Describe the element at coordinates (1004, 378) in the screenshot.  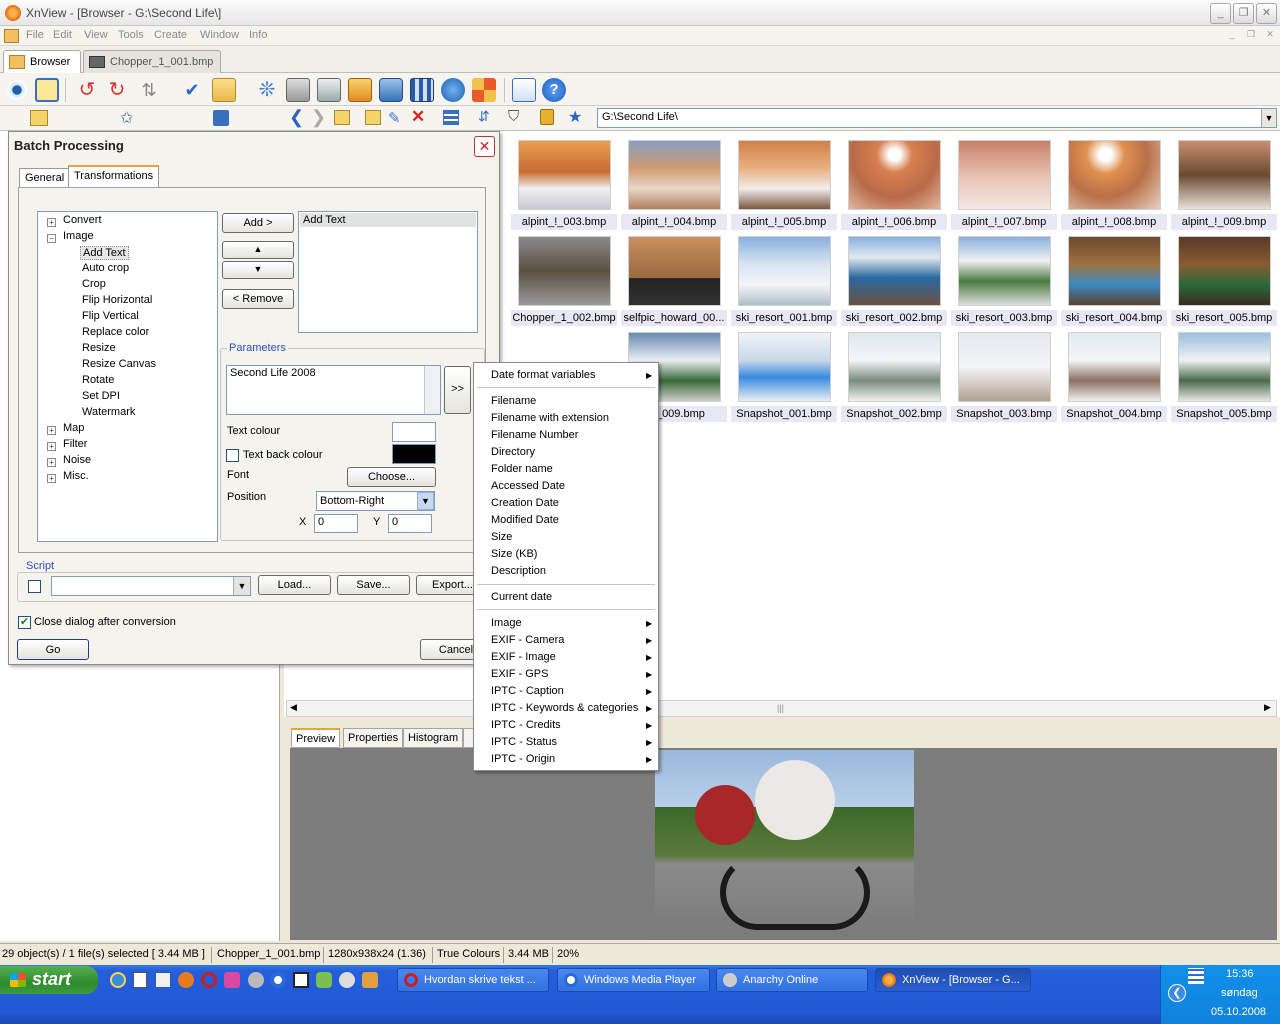
I see `thumbnail: Snapshot_003.bmp` at that location.